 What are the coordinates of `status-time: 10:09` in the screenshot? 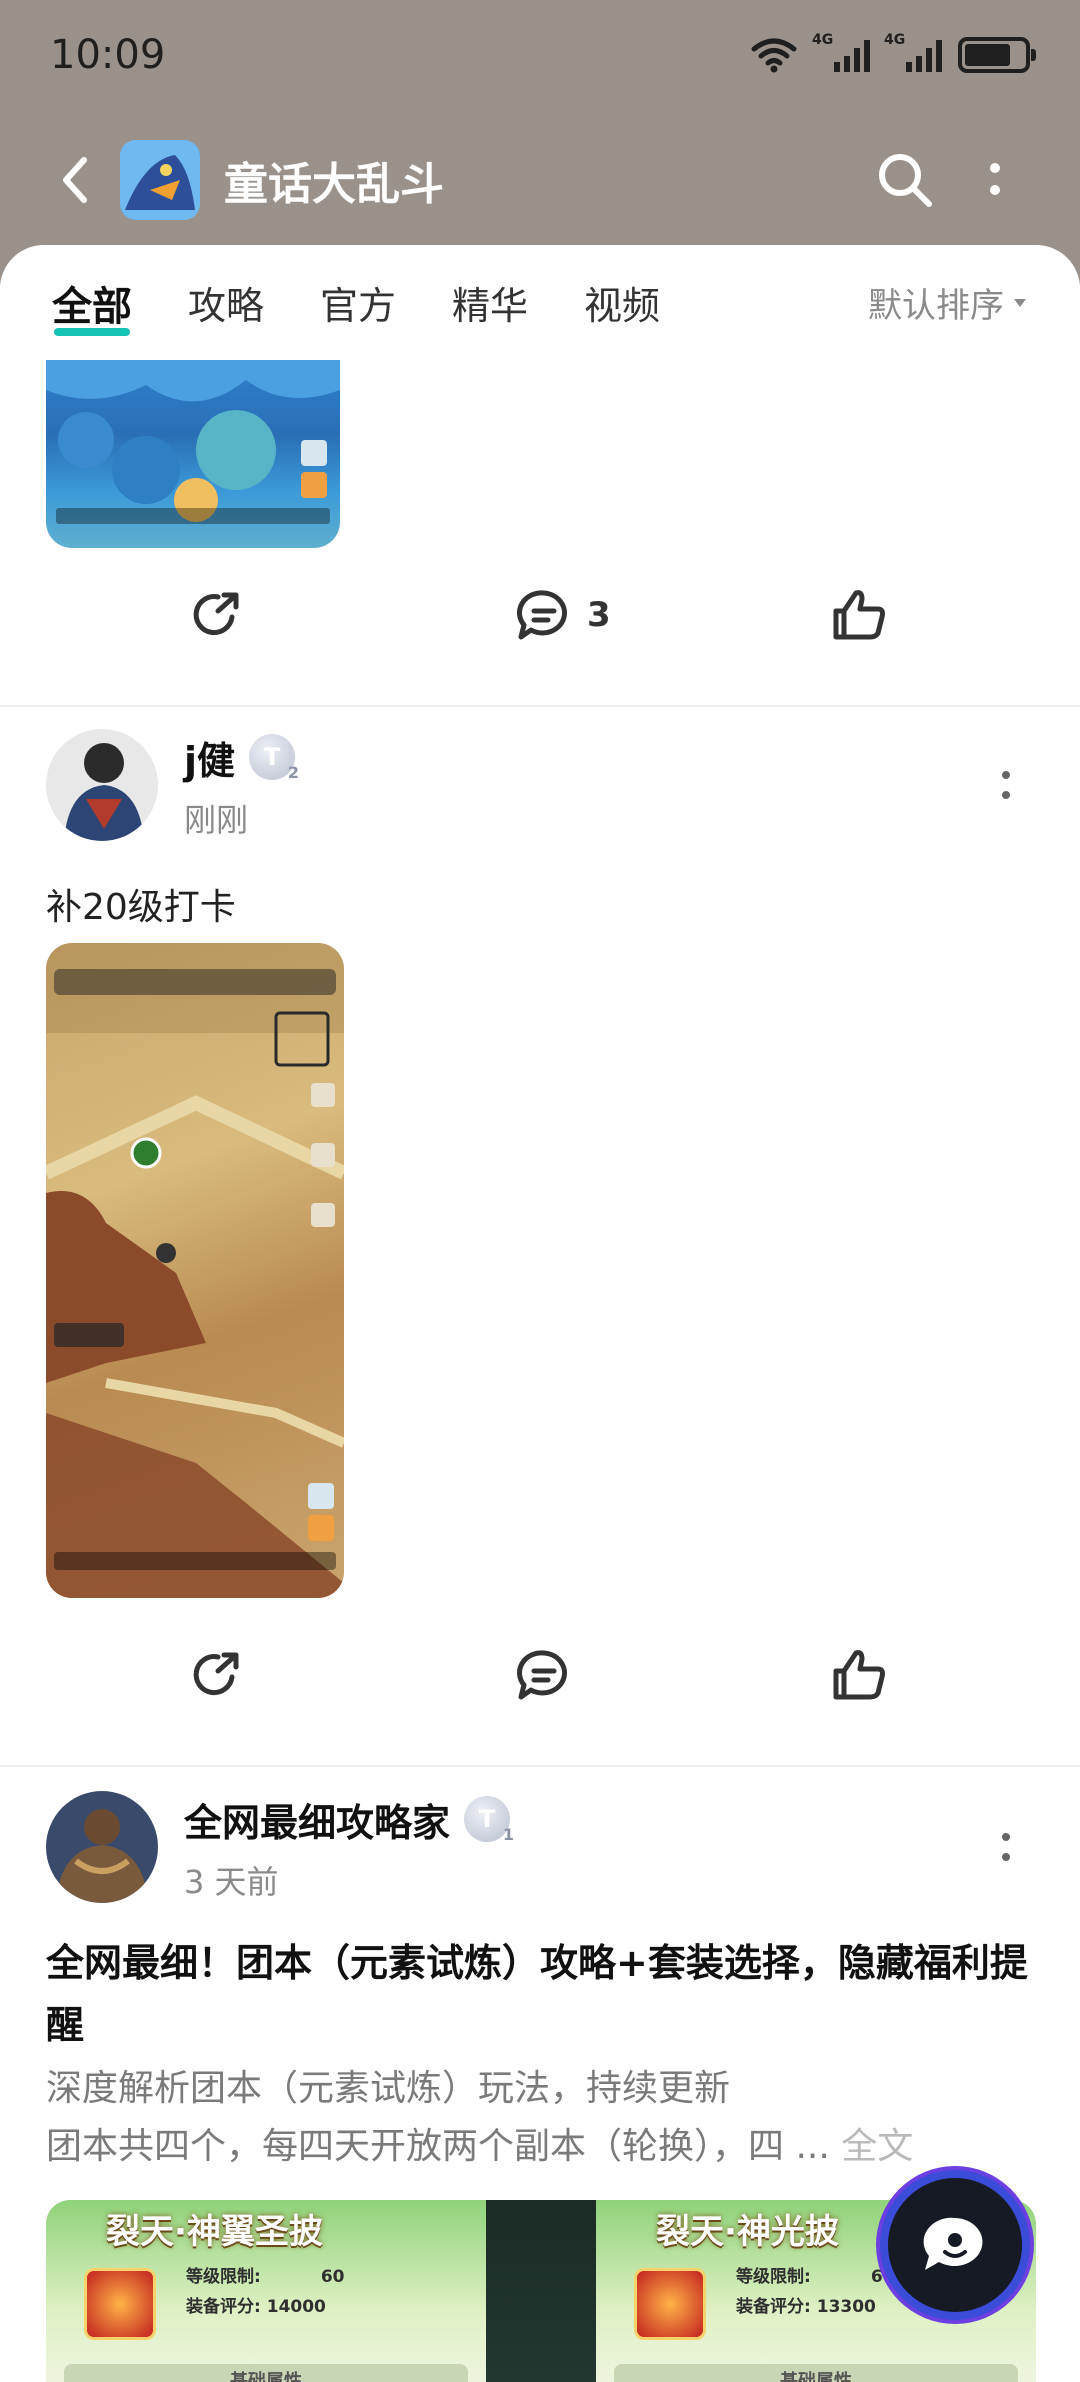 It's located at (108, 55).